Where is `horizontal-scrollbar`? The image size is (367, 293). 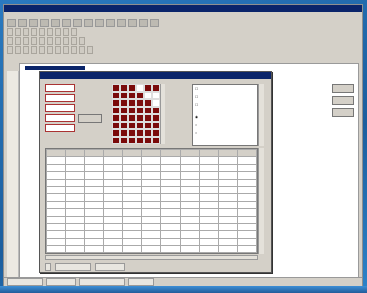
horizontal-scrollbar is located at coordinates (151, 257).